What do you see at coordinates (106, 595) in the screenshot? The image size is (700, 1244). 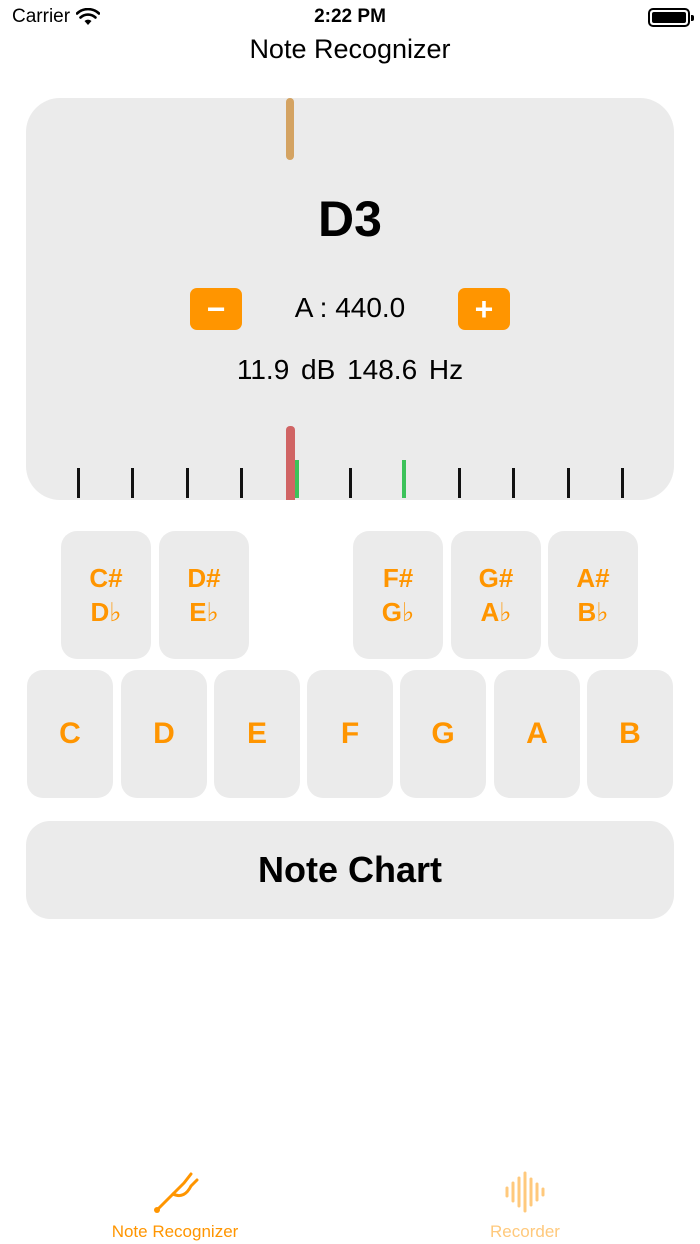 I see `key-c-sharp: C# D♭` at bounding box center [106, 595].